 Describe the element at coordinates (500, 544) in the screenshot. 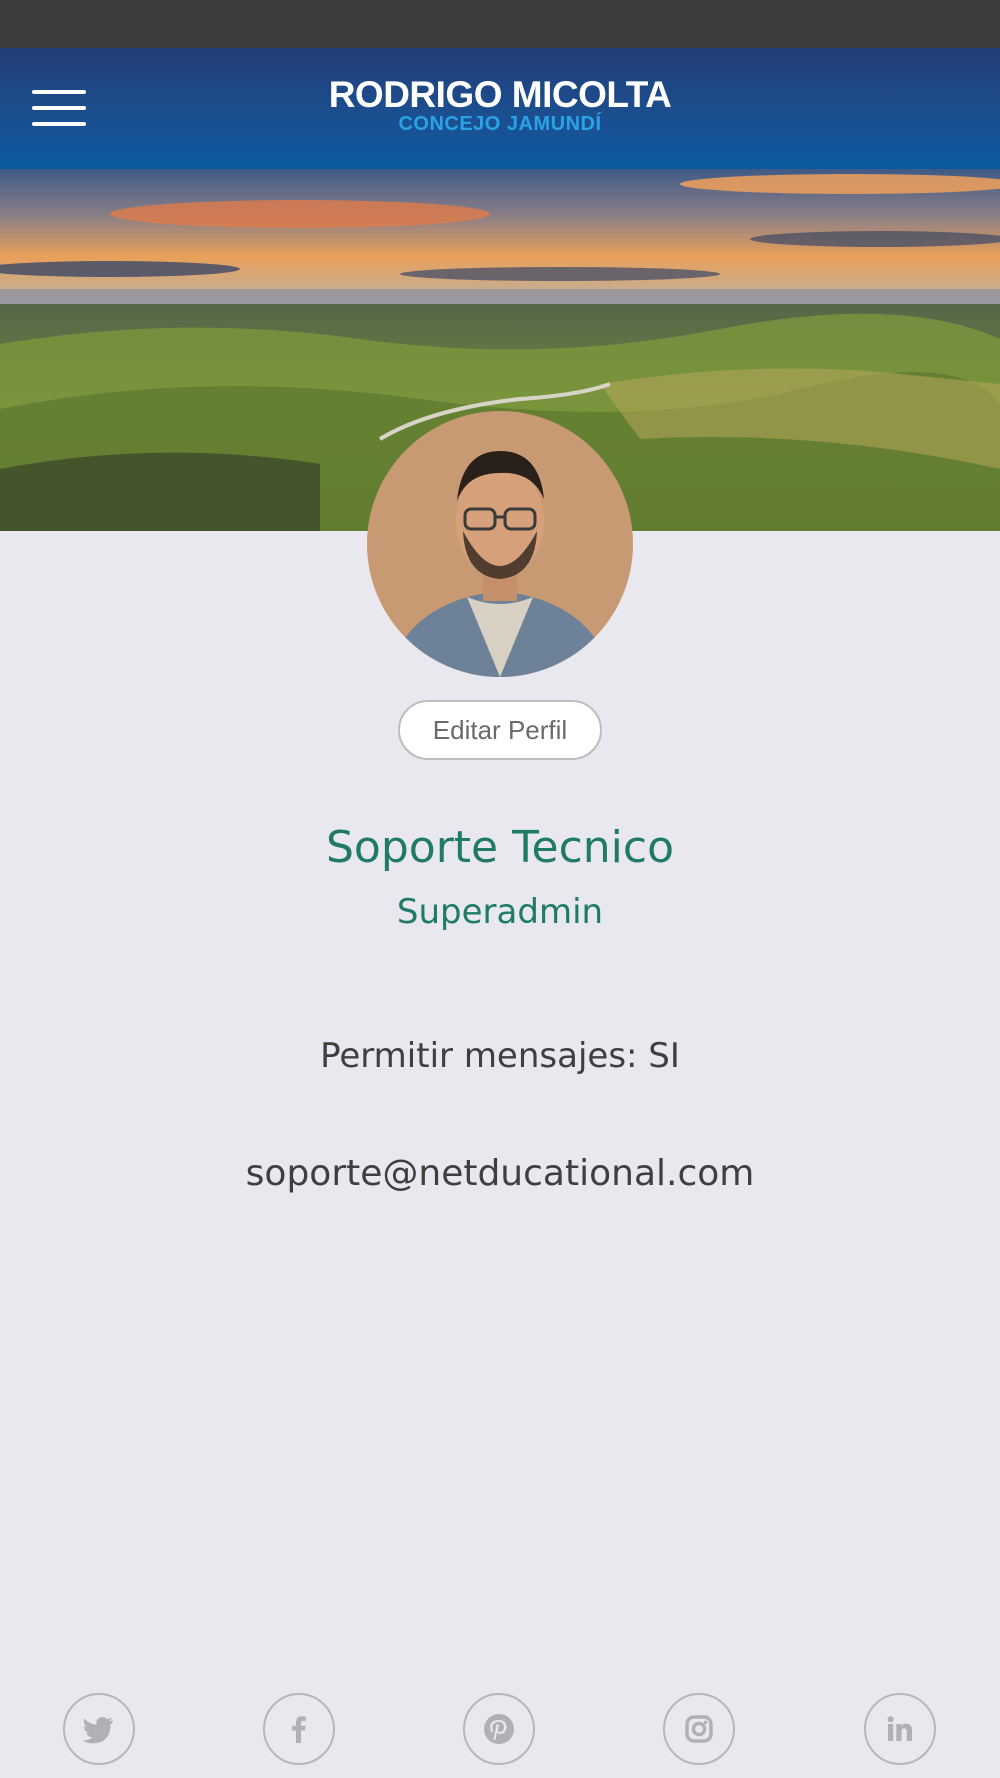

I see `user-avatar` at that location.